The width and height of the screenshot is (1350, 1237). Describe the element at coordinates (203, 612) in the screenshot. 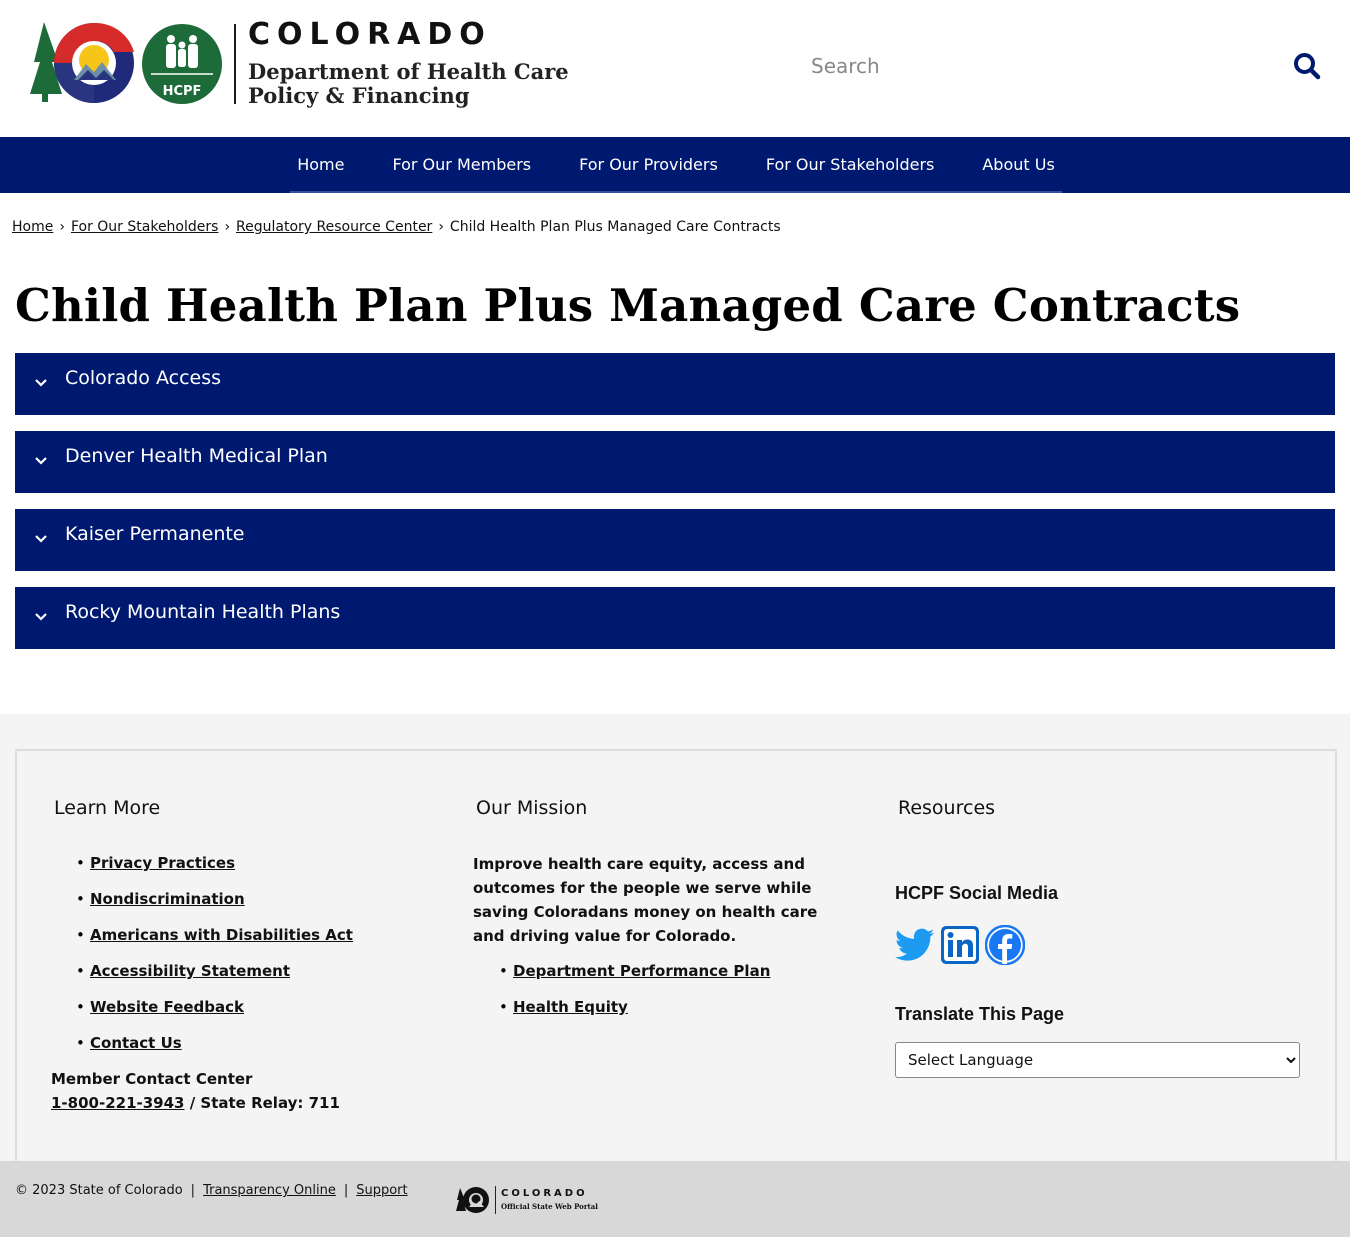

I see `accordion-label: Rocky Mountain Health Plans` at that location.